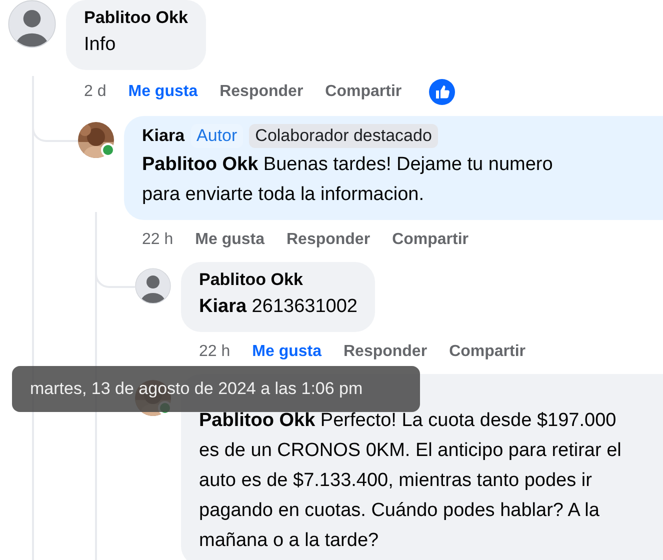 The image size is (663, 560). I want to click on date-tooltip: martes, 13 de agosto de 2024 a las 1:06 pm, so click(216, 389).